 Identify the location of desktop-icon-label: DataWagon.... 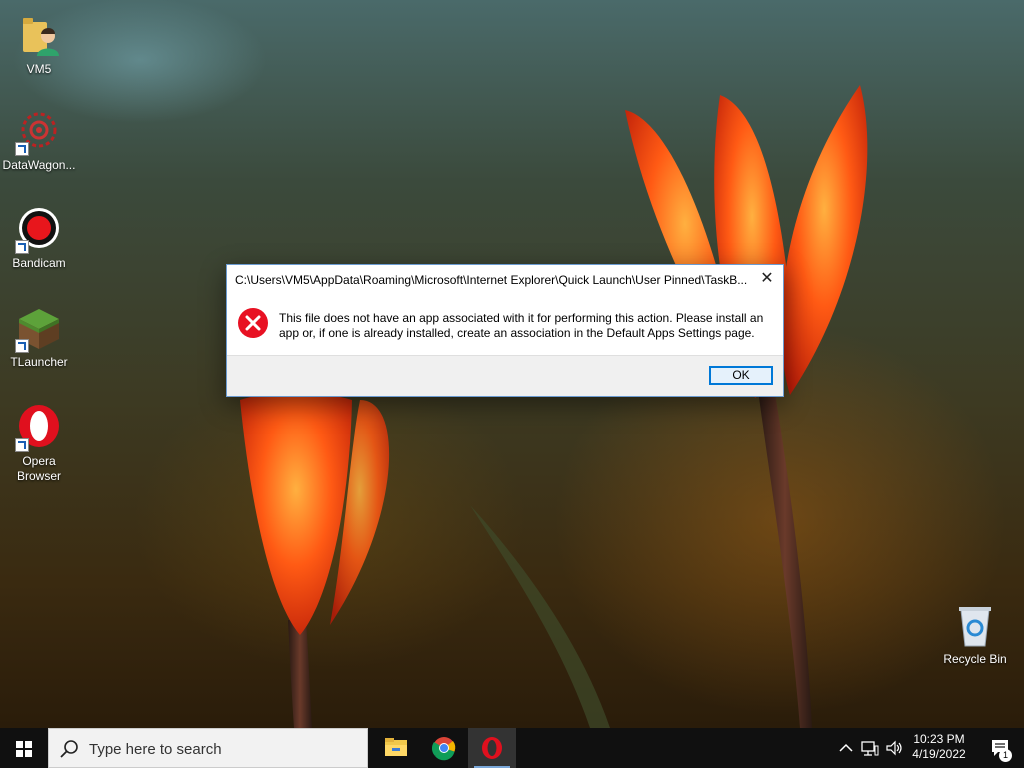
(39, 165).